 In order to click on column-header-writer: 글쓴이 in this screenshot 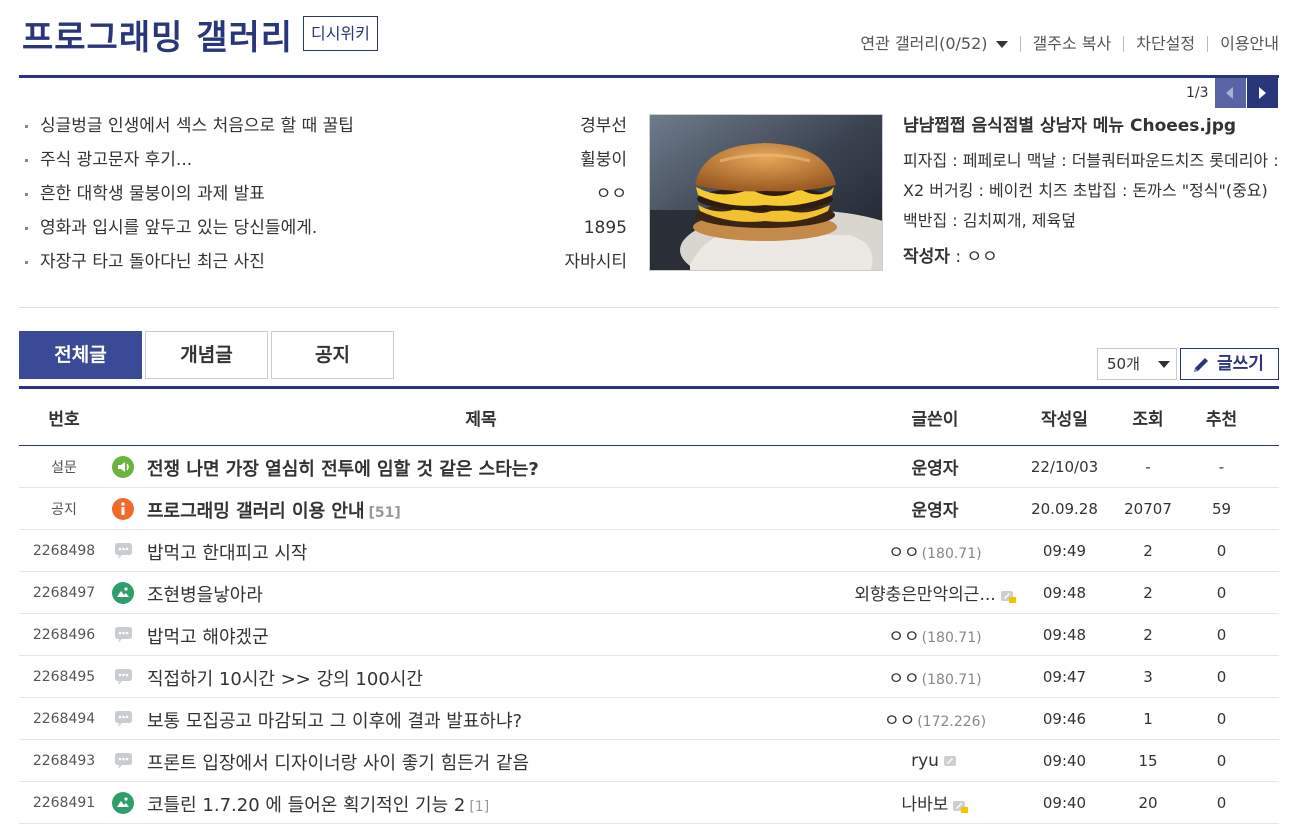, I will do `click(935, 419)`.